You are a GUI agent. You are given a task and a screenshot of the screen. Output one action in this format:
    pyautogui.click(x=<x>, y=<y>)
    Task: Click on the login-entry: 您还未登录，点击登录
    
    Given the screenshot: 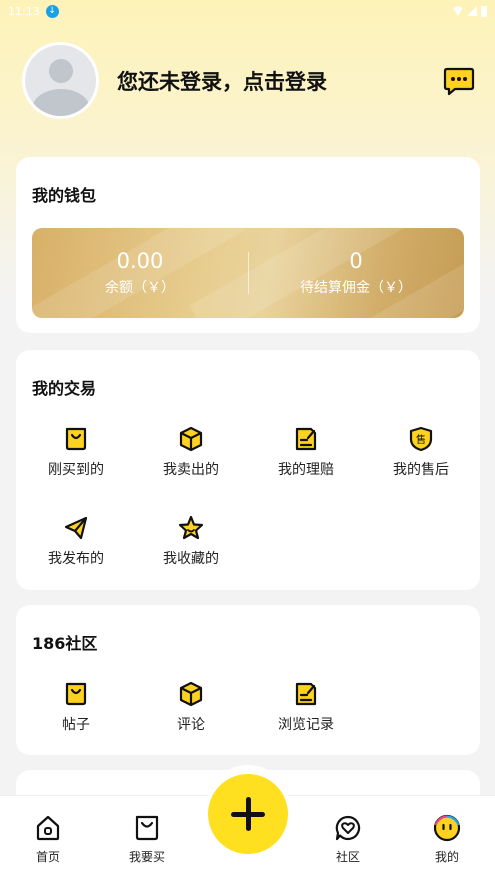 What is the action you would take?
    pyautogui.click(x=174, y=80)
    